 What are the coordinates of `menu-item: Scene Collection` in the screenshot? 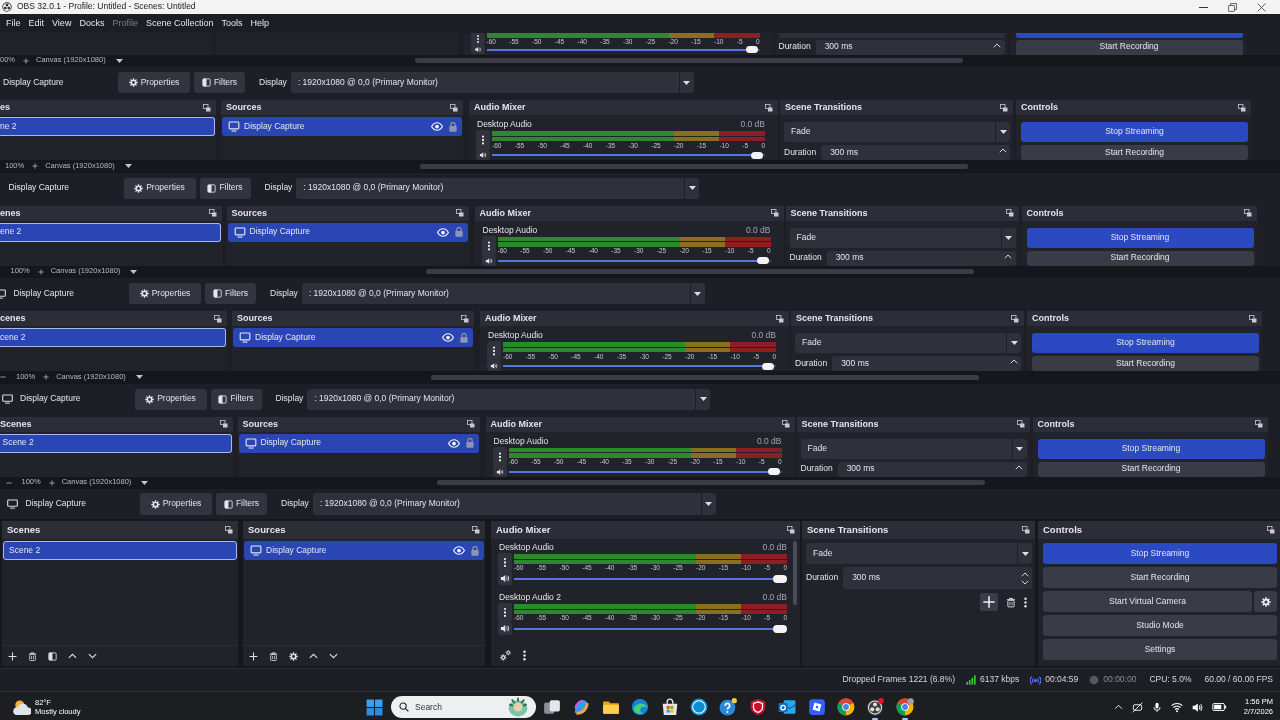 It's located at (179, 23).